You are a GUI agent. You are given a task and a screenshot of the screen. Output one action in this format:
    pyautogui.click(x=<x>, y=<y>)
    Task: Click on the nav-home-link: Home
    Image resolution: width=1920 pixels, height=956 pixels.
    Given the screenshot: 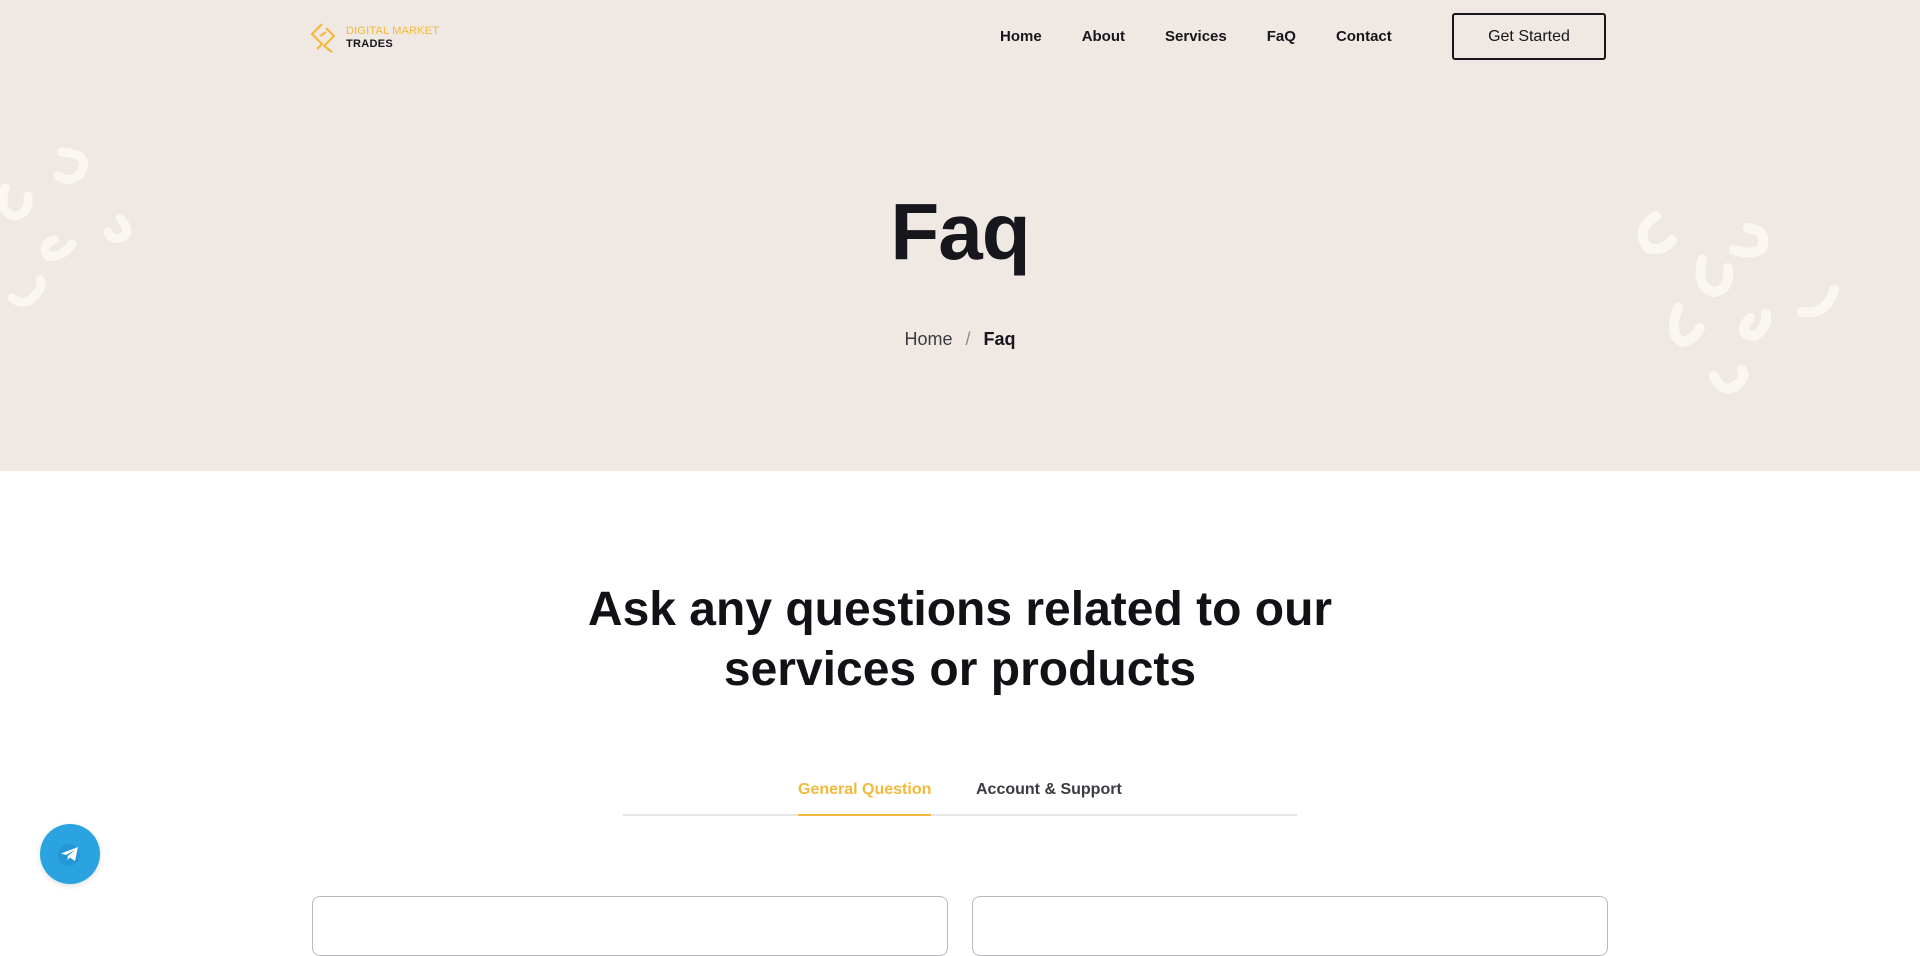 What is the action you would take?
    pyautogui.click(x=1021, y=37)
    